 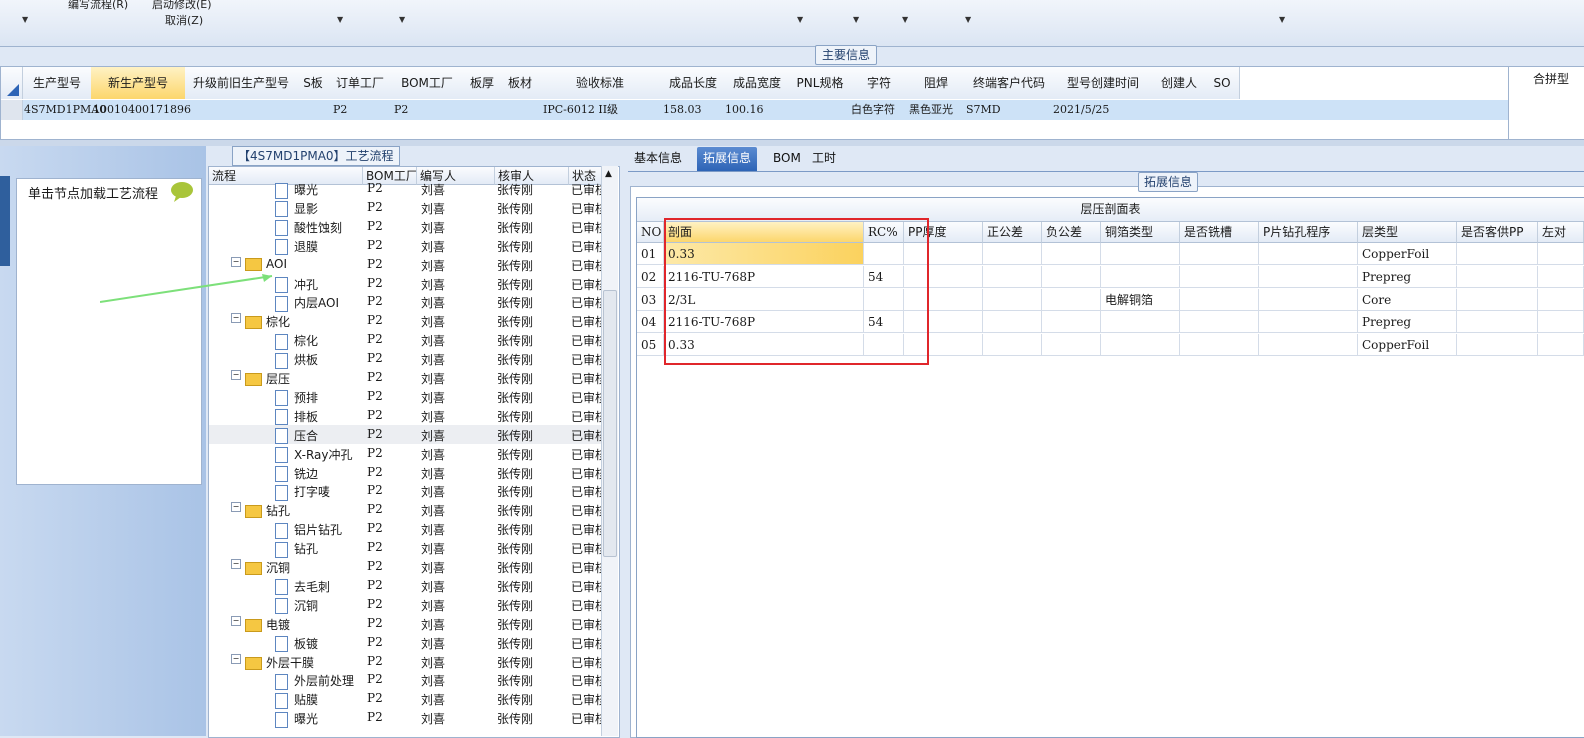 I want to click on cell-customer-code: S7MD, so click(x=983, y=110).